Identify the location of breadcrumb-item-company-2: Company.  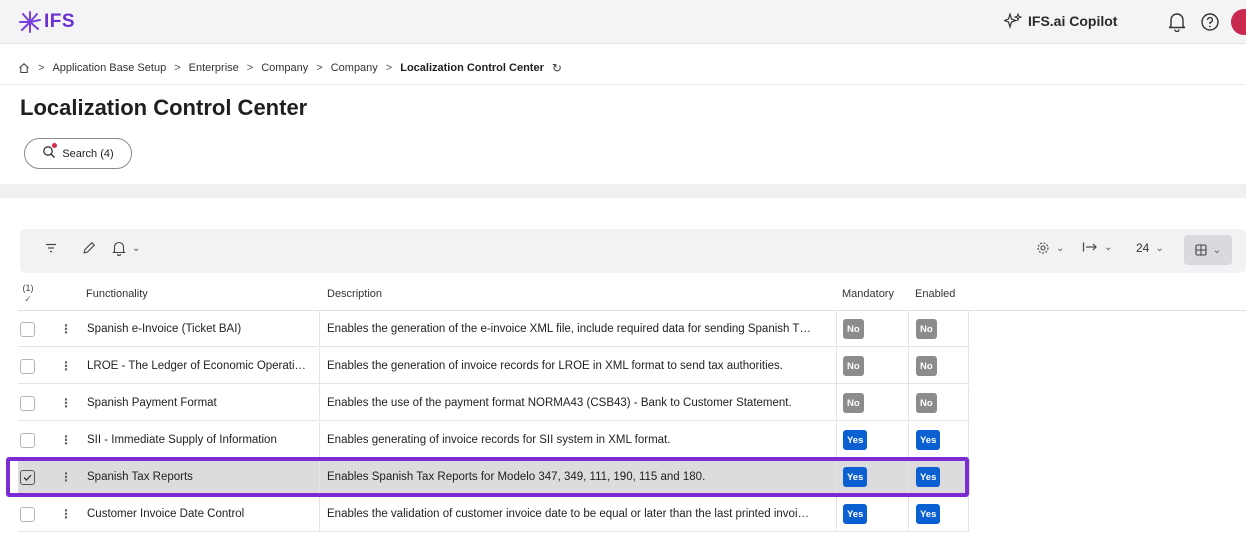
(354, 68).